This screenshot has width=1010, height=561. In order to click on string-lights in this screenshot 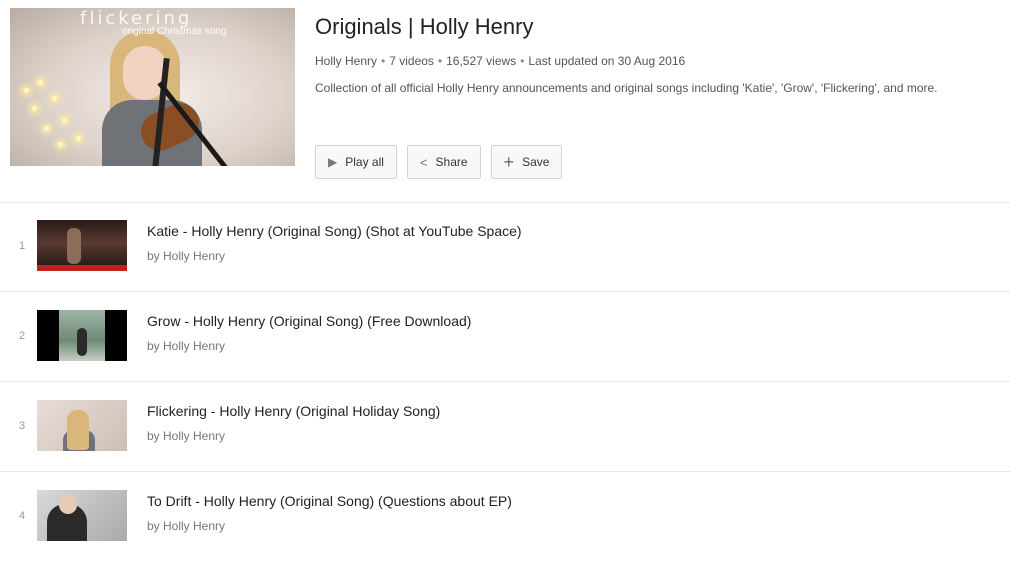, I will do `click(53, 118)`.